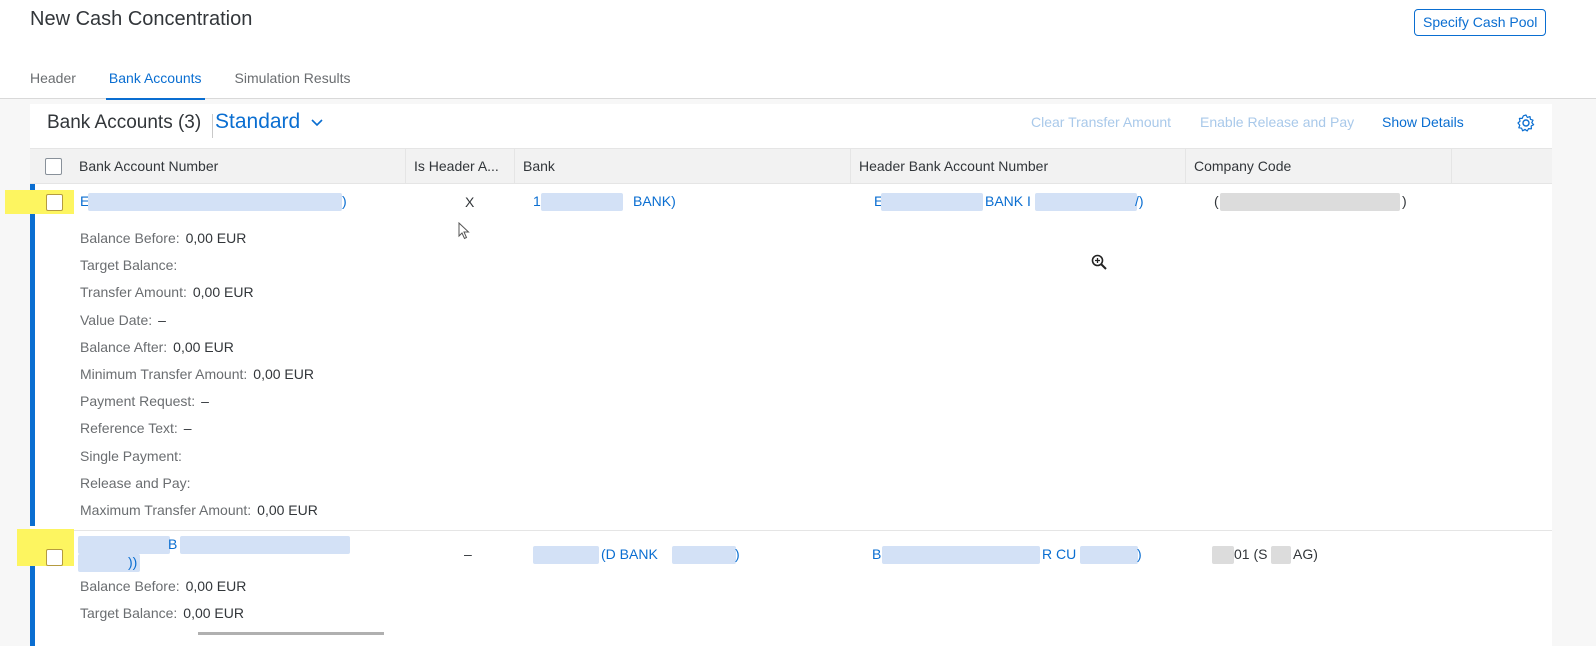  I want to click on header-account-link-end: /), so click(1139, 201).